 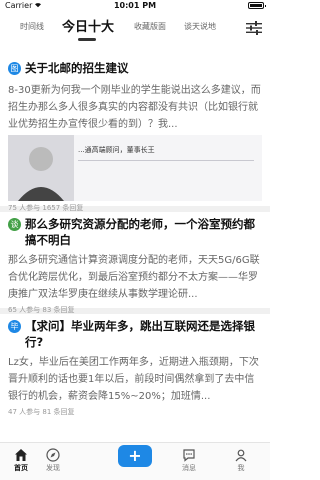 I want to click on topic-image: ...通高端顾问，董事长王, so click(x=135, y=168).